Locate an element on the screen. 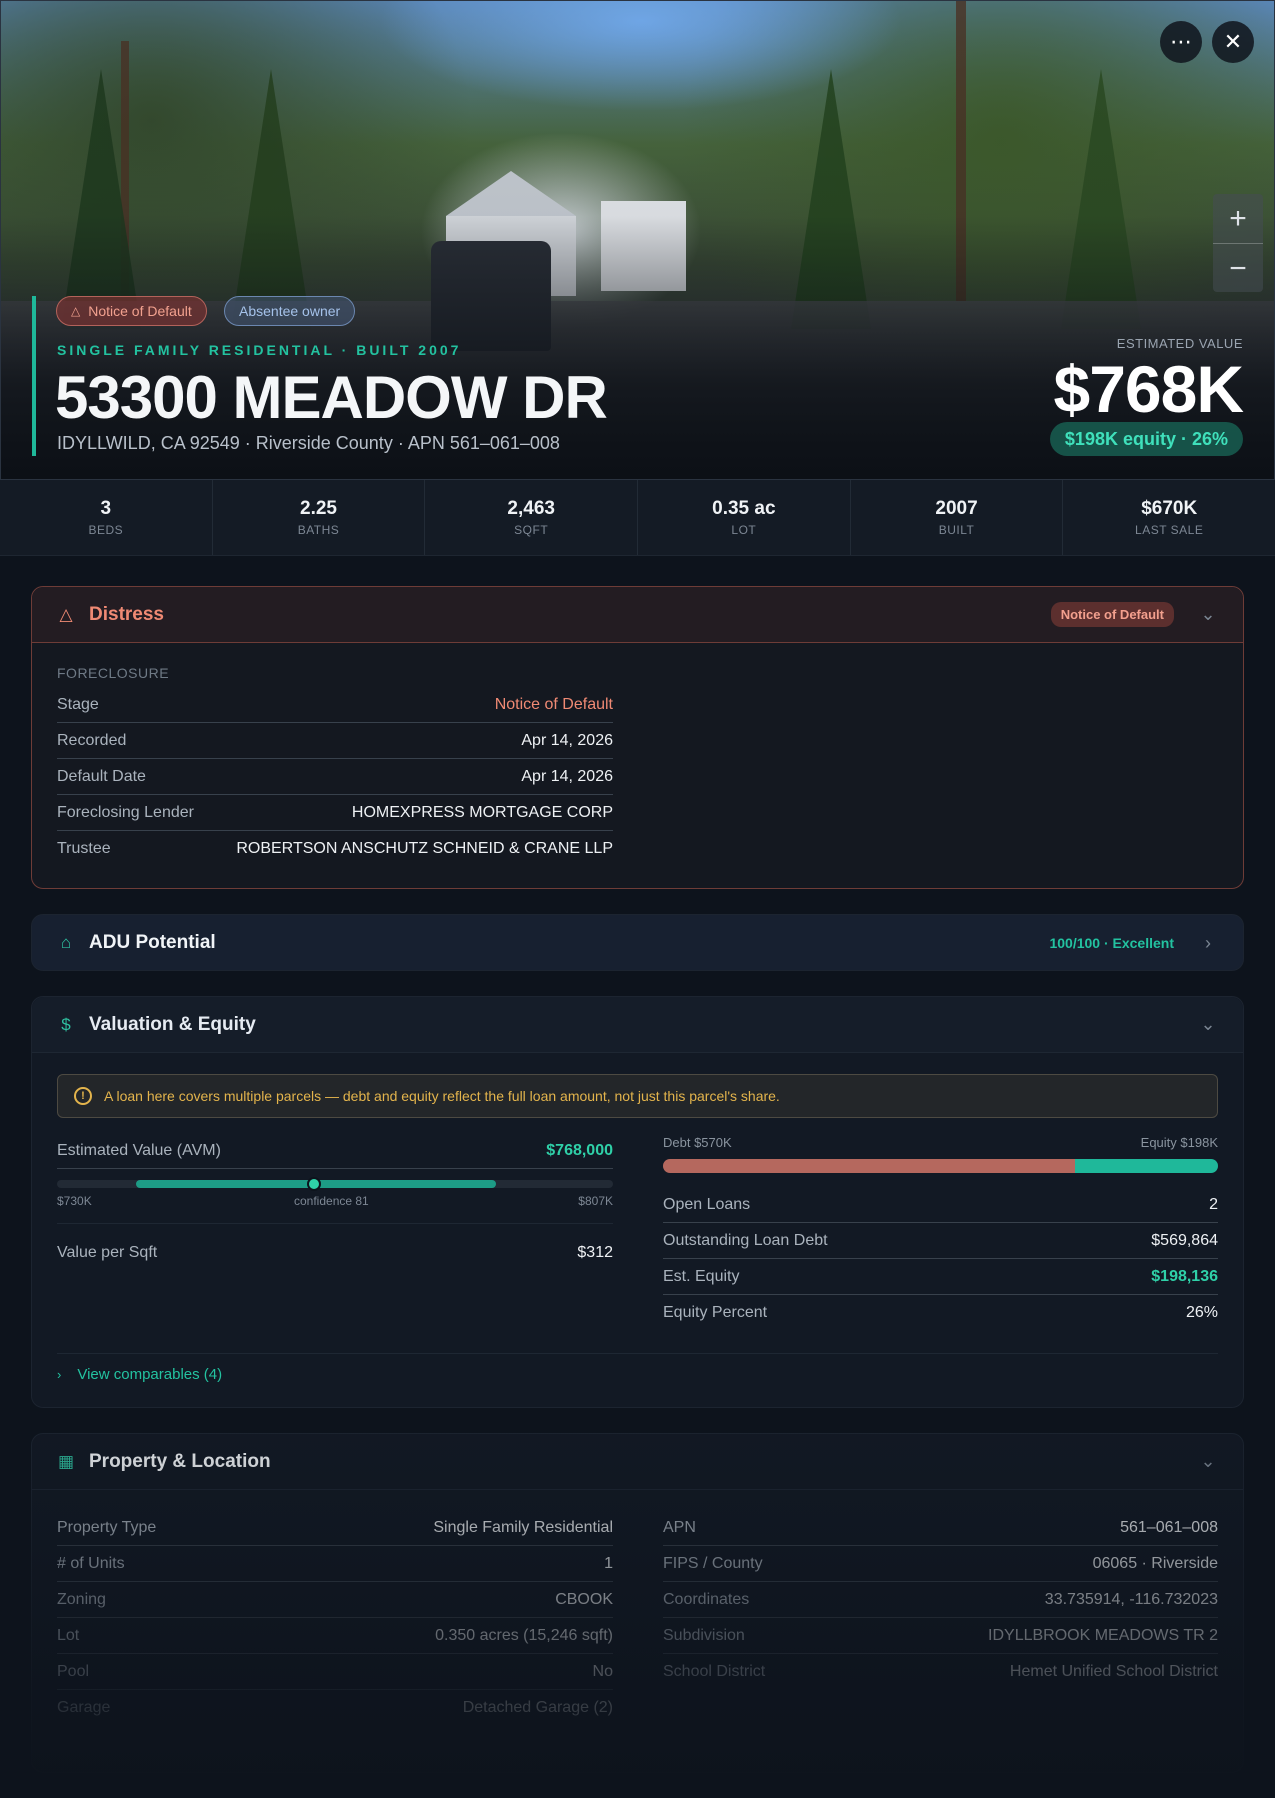 The width and height of the screenshot is (1275, 1798). adu-card: ⌂ ADU Potential 100/100 · Excellent › is located at coordinates (637, 942).